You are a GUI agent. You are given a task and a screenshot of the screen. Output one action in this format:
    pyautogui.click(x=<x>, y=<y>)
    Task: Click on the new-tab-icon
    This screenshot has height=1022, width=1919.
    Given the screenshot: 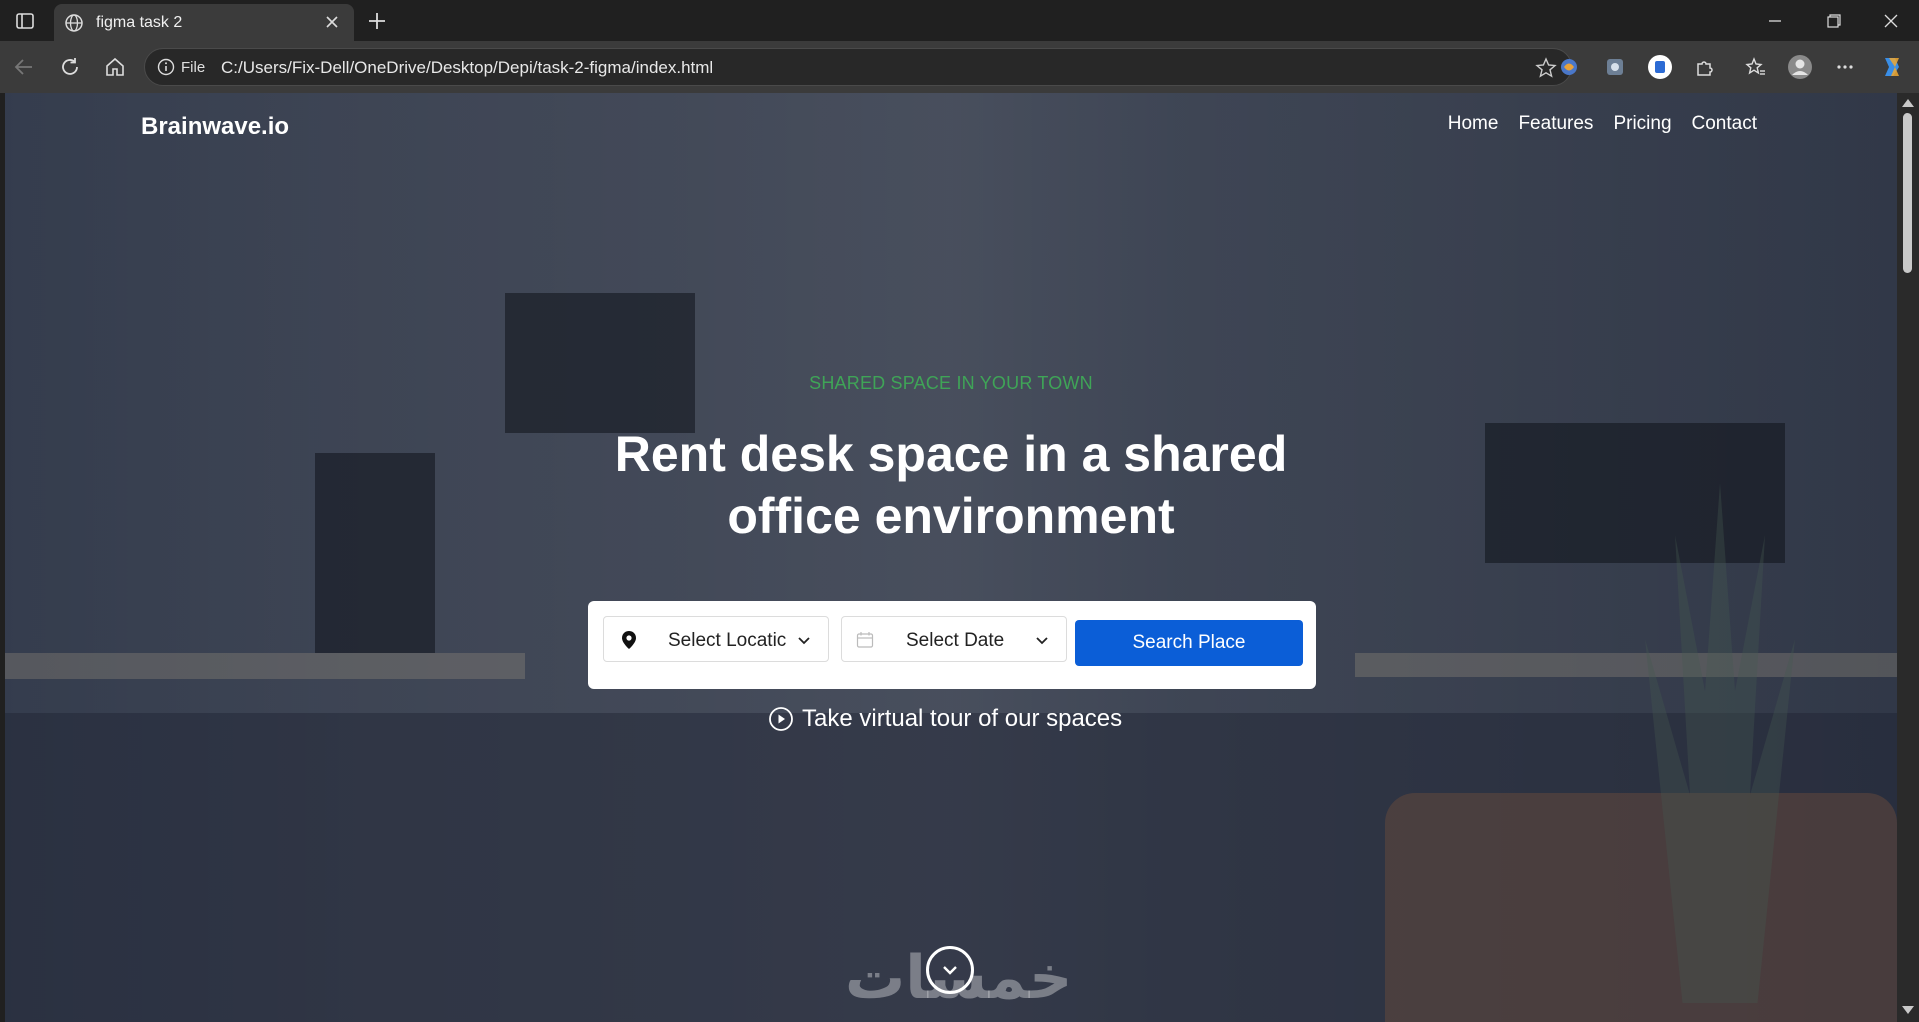 What is the action you would take?
    pyautogui.click(x=377, y=21)
    